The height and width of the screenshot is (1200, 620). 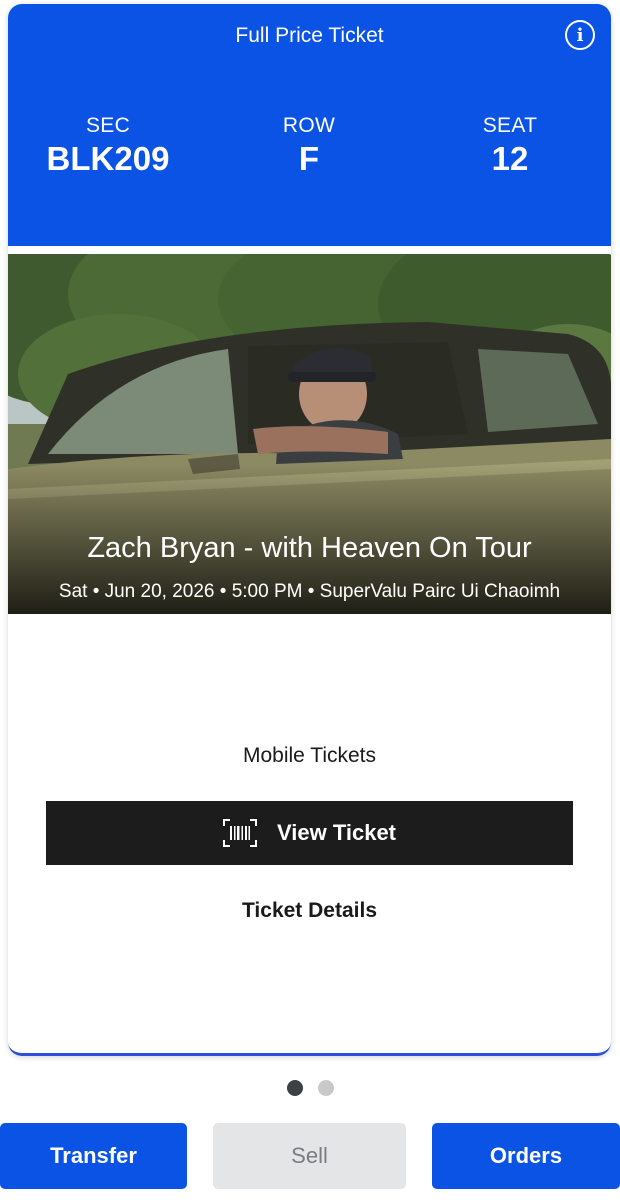 I want to click on page-dot-active, so click(x=294, y=1088).